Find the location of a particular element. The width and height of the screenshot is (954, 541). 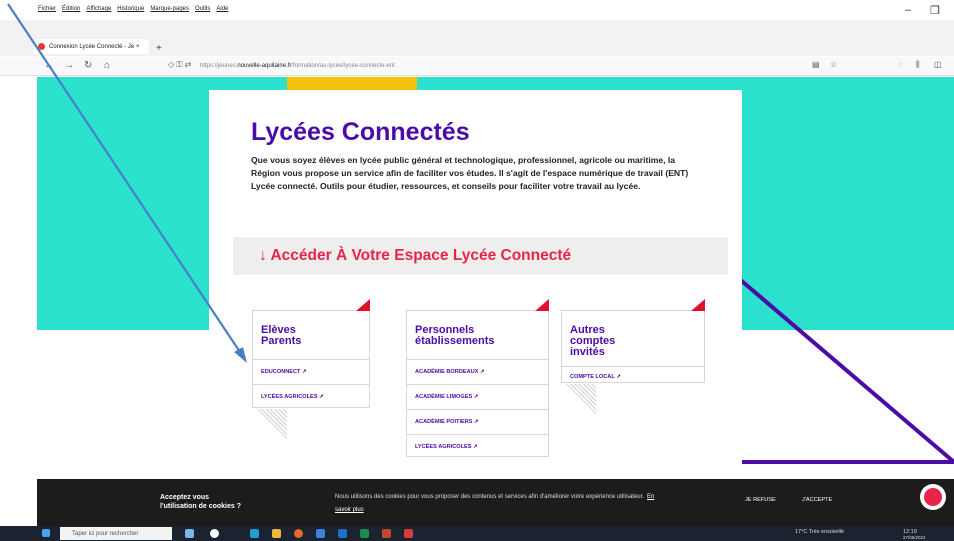

tab-connexion: Connexion Lycée Connecté - Je × is located at coordinates (91, 46).